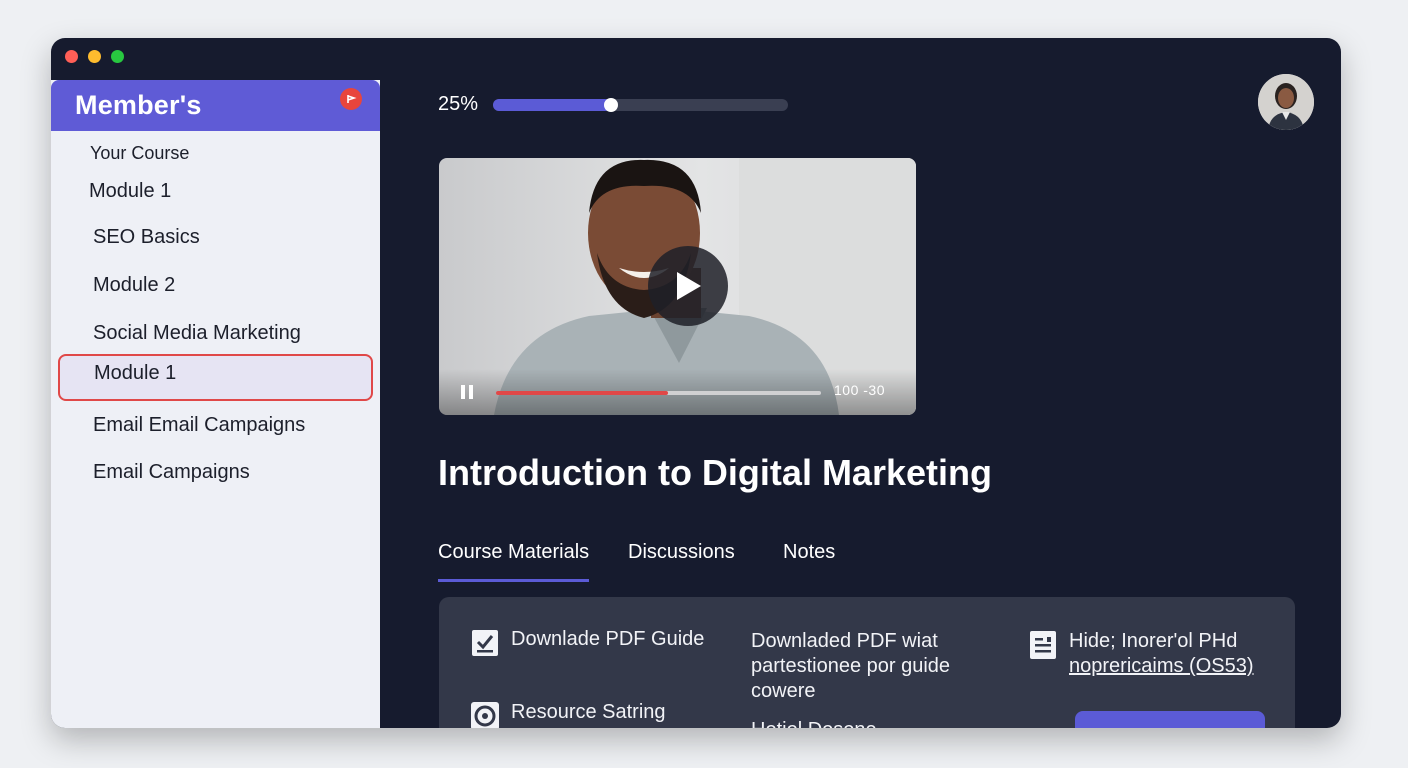 The width and height of the screenshot is (1408, 768). I want to click on material-item-resource: Resource Satring, so click(567, 714).